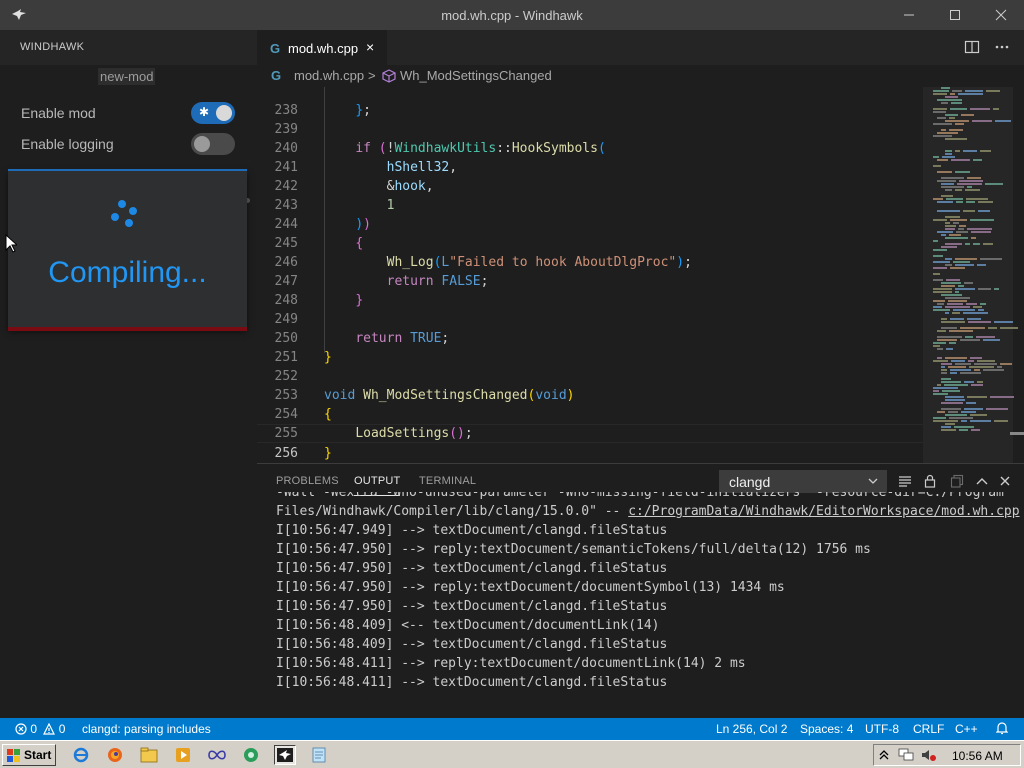 Image resolution: width=1024 pixels, height=768 pixels. Describe the element at coordinates (512, 754) in the screenshot. I see `windows-taskbar: Start 10:56 AM` at that location.